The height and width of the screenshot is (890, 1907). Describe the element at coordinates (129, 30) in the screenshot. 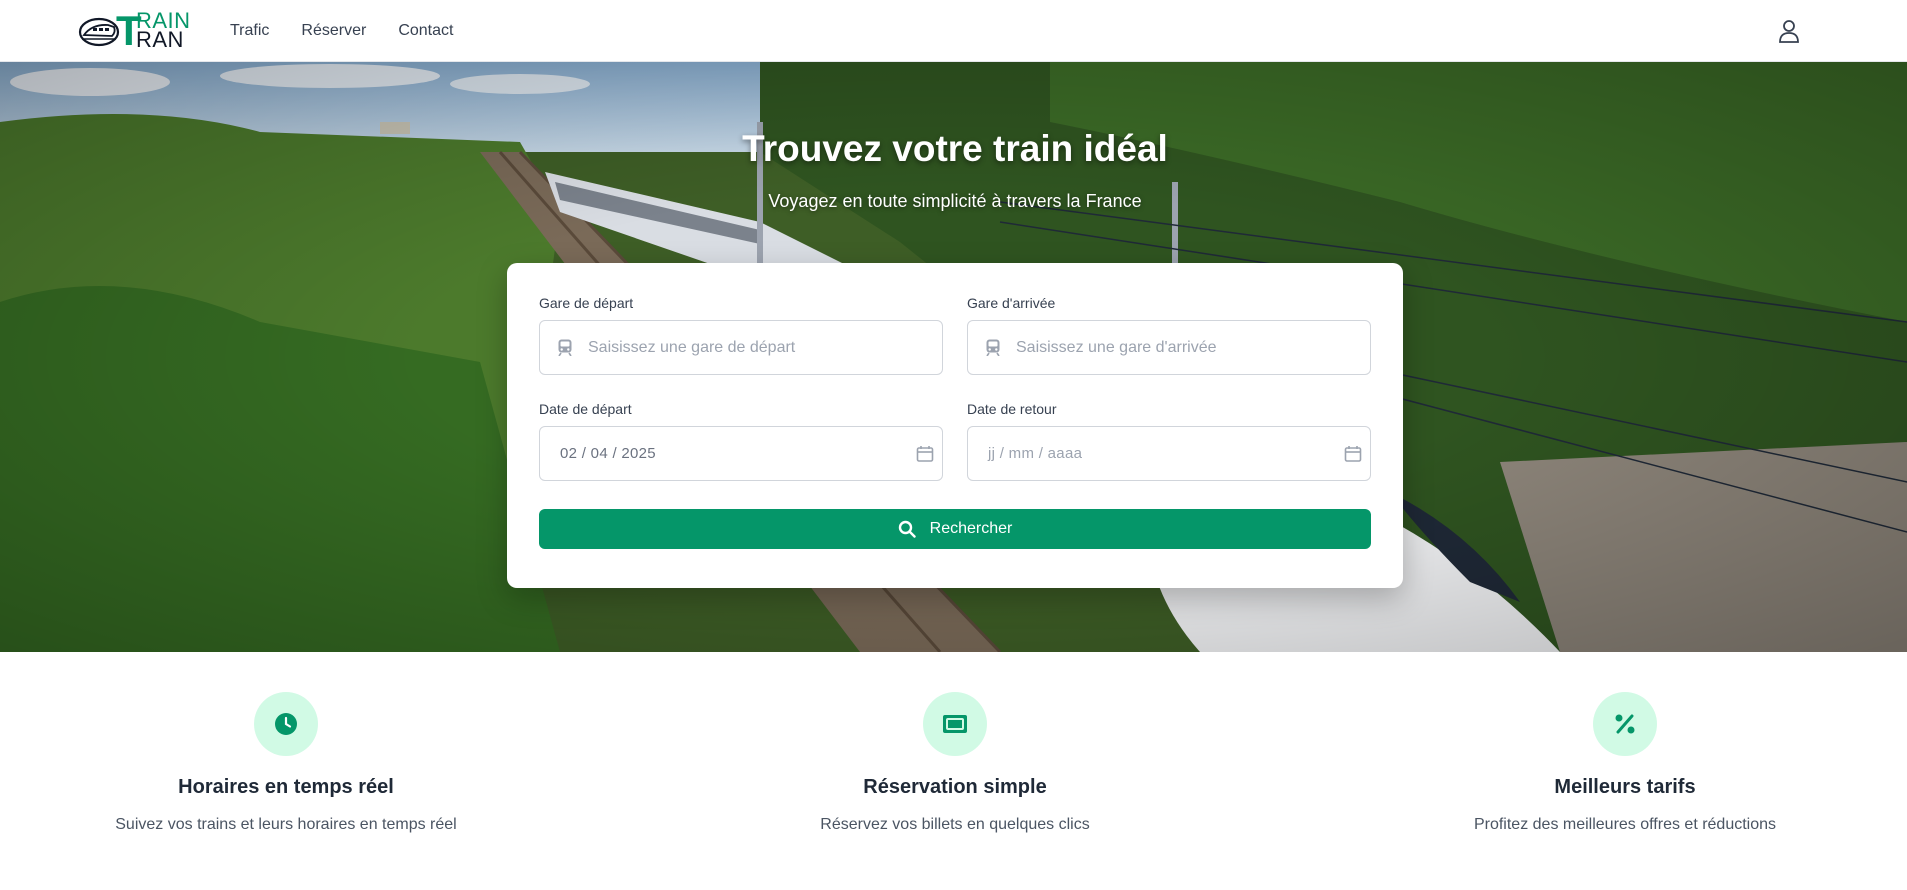

I see `brand-initial: T` at that location.